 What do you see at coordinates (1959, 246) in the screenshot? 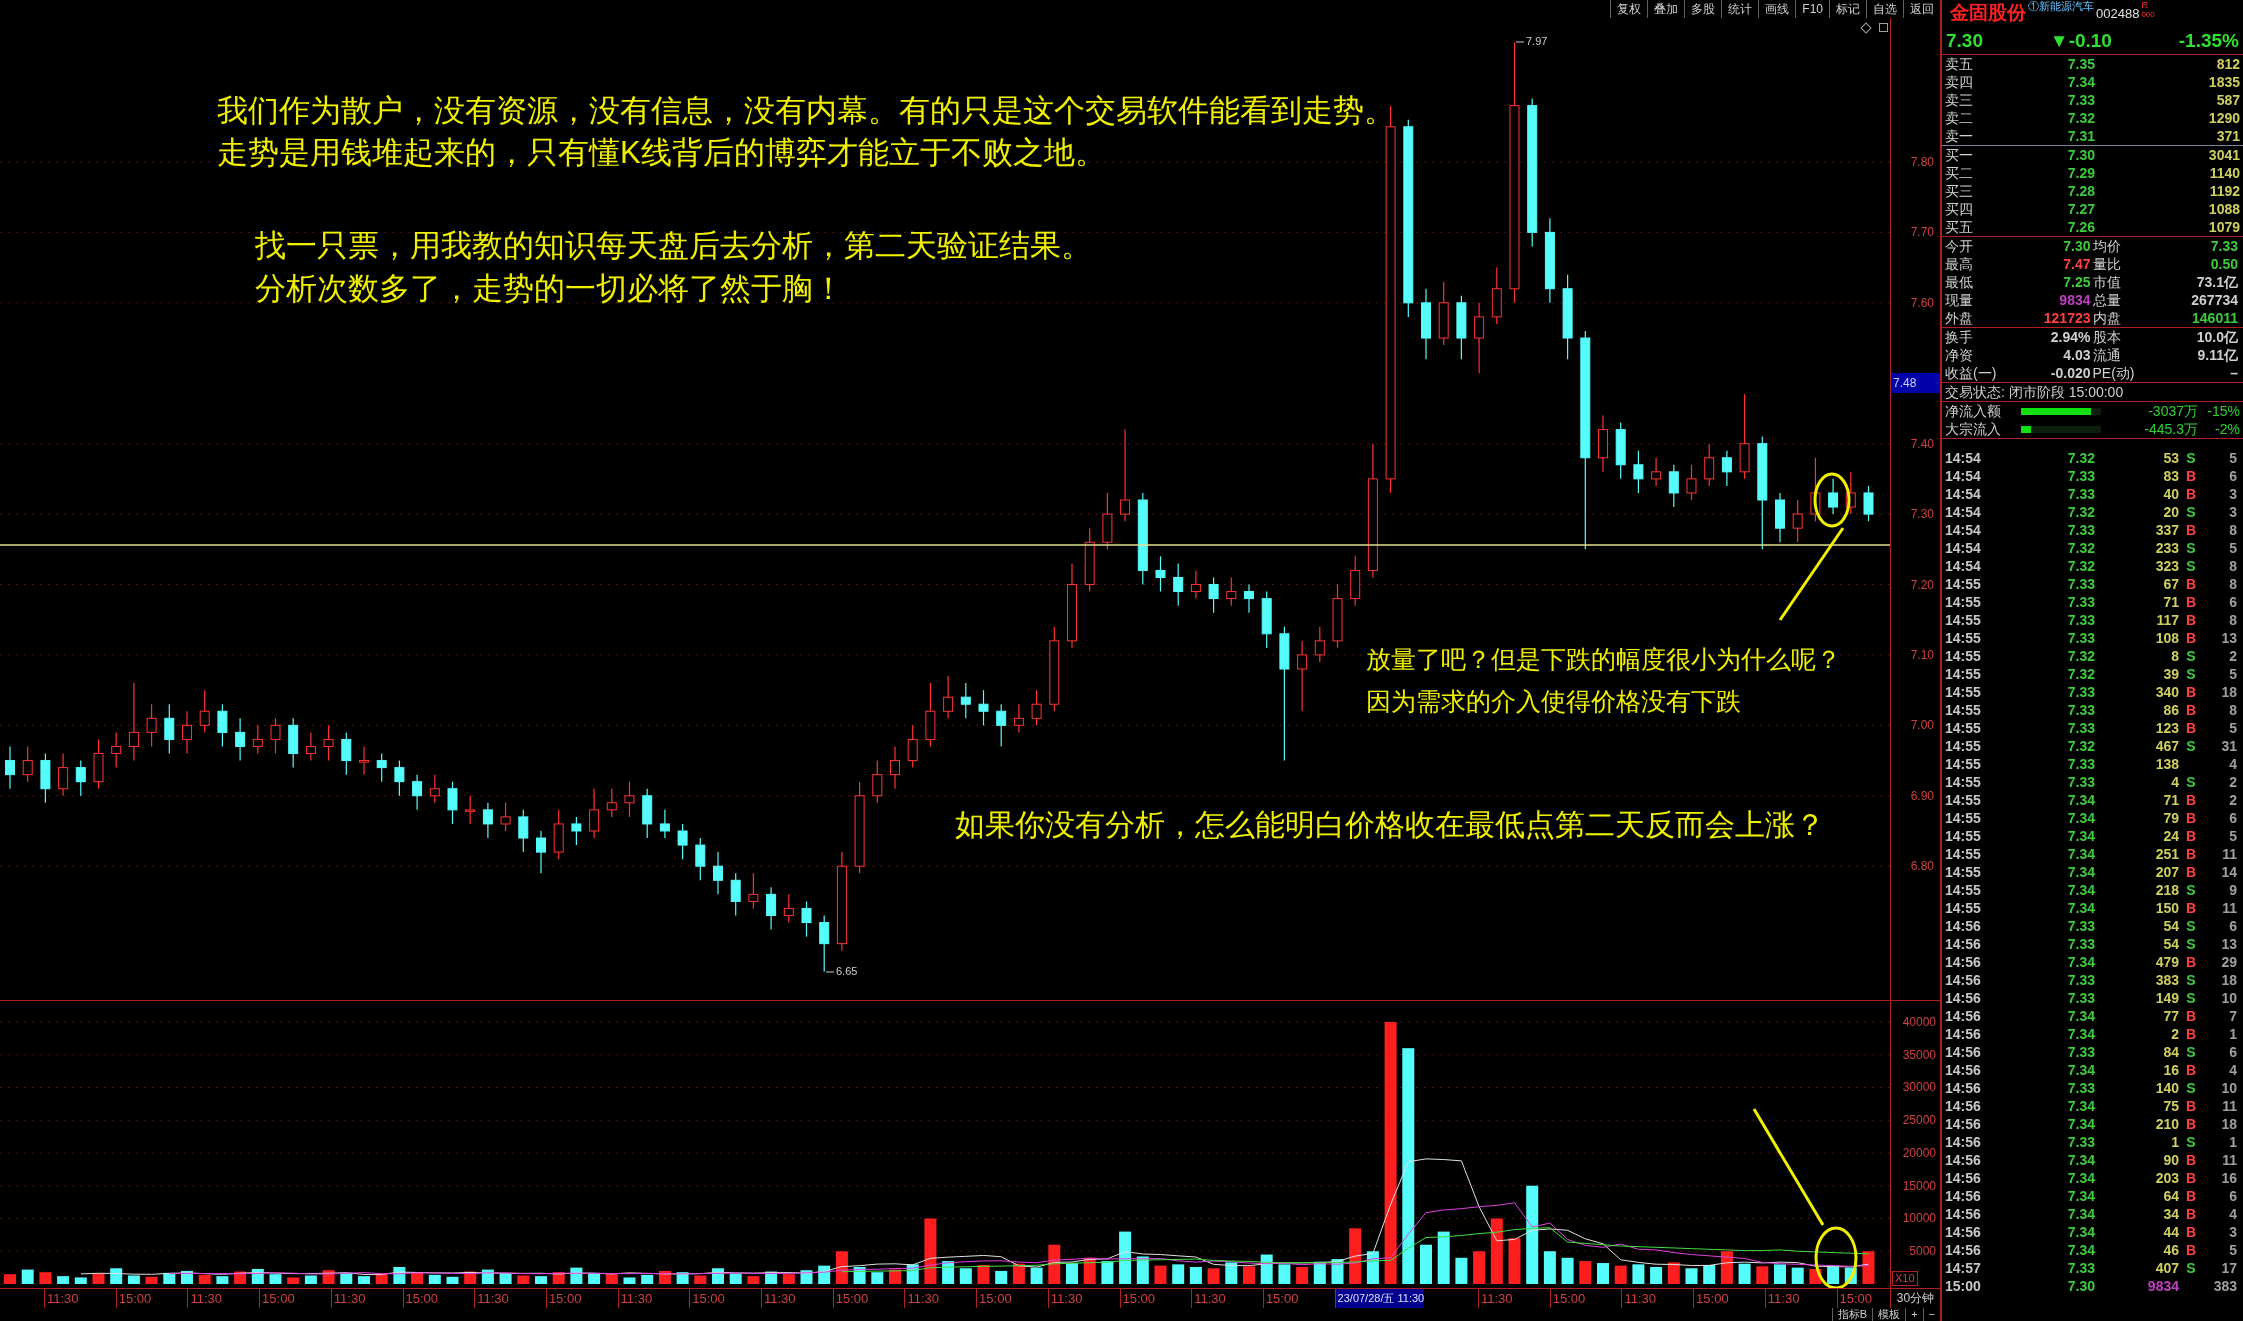
I see `quote-label: 今开` at bounding box center [1959, 246].